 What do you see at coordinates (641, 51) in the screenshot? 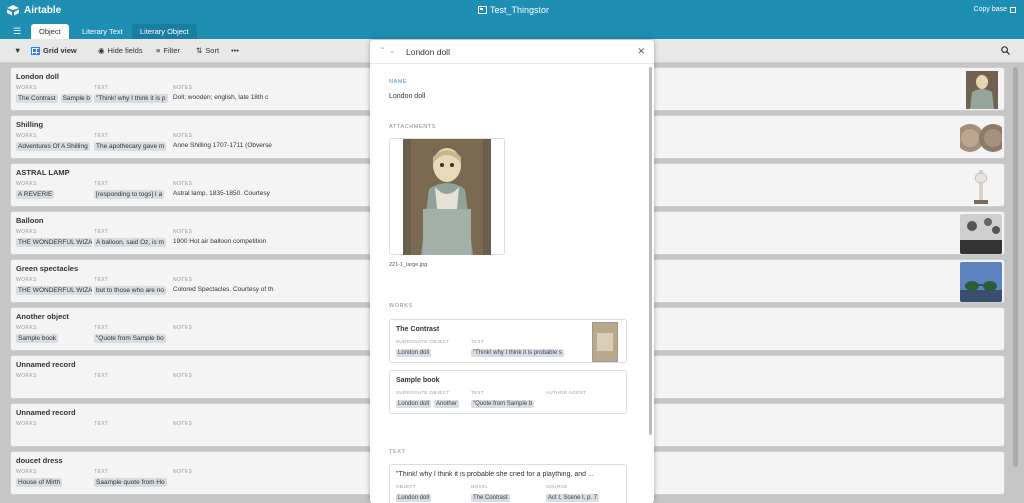
I see `close-icon: ✕` at bounding box center [641, 51].